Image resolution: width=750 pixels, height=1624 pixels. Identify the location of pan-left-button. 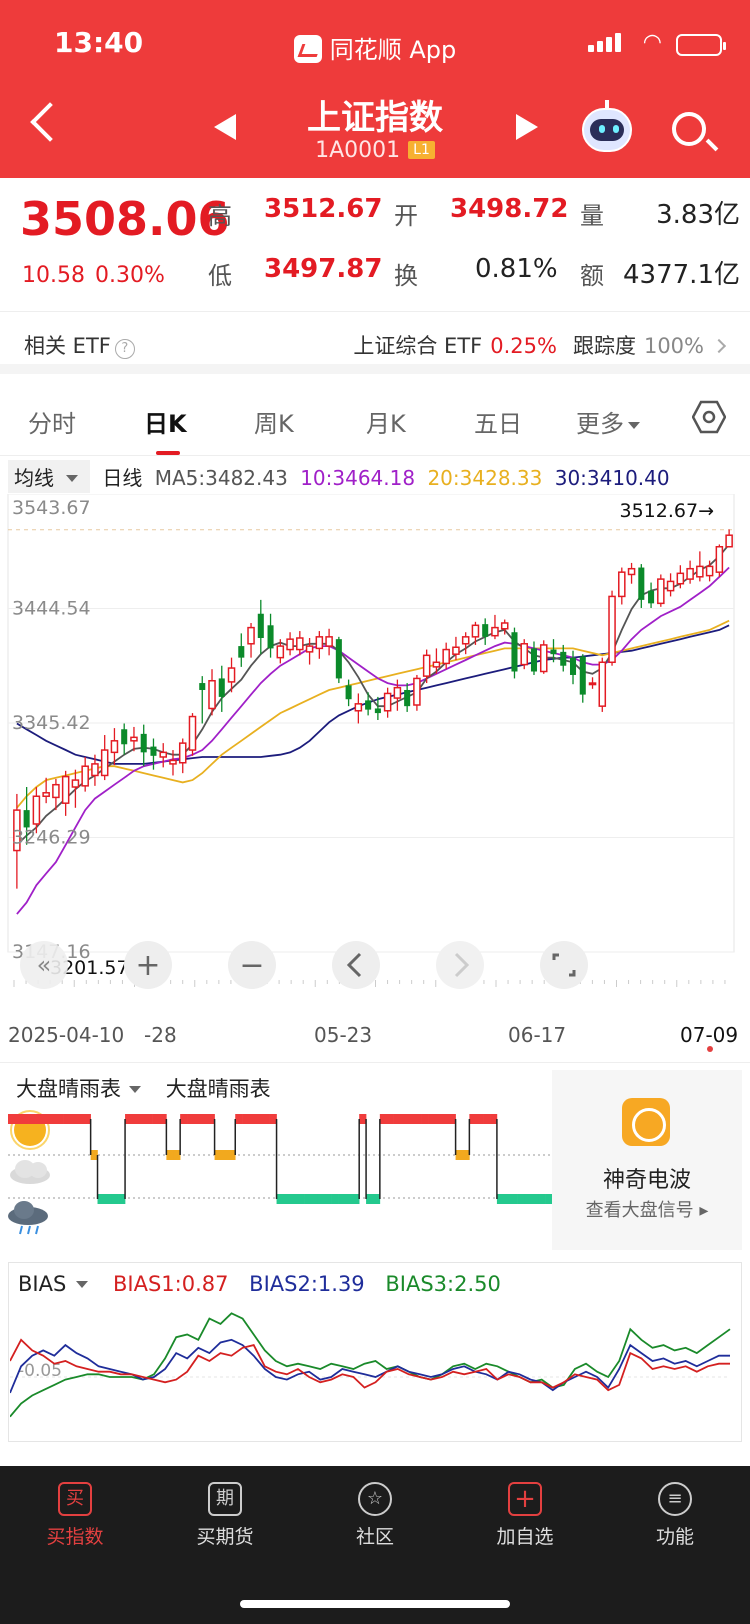
(356, 965).